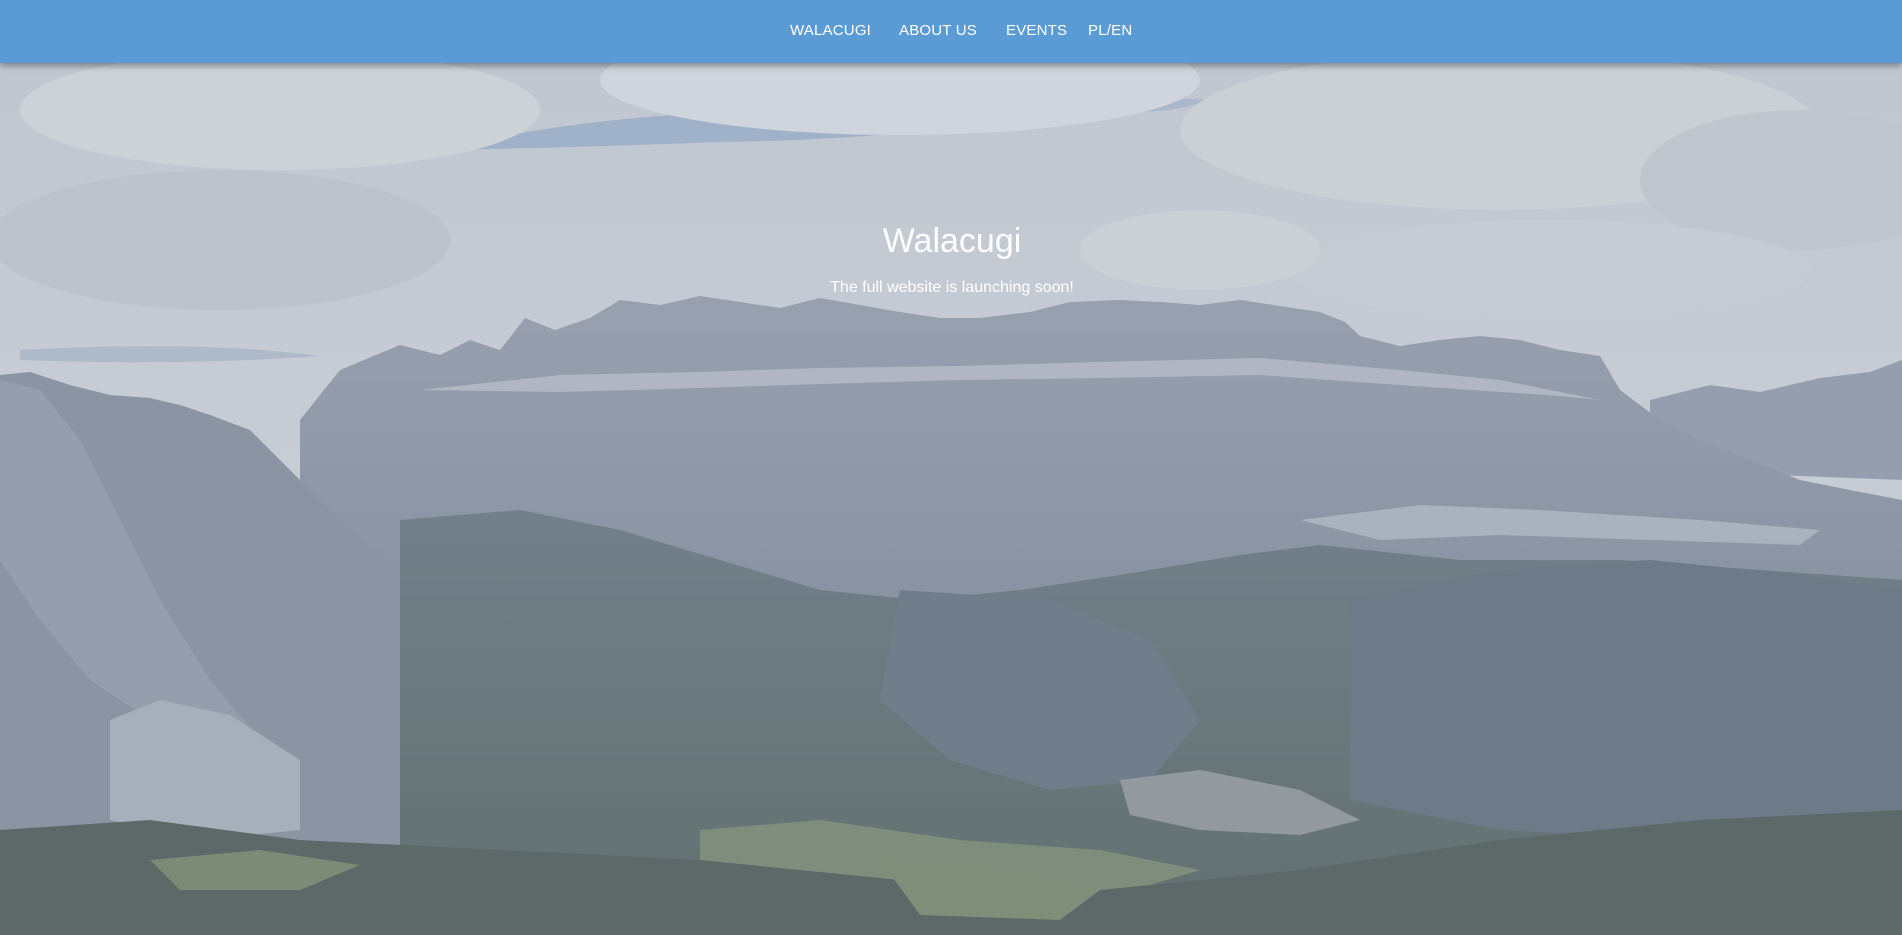 The image size is (1902, 935). I want to click on top-navbar: WALACUGI ABOUT US EVENTS PL/EN, so click(951, 31).